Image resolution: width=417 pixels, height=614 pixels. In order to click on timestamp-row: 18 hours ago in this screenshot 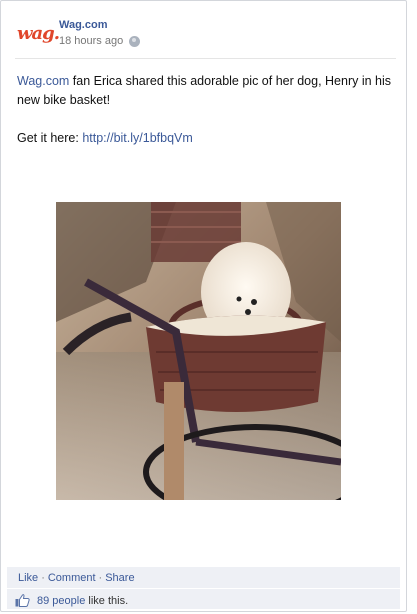, I will do `click(100, 41)`.